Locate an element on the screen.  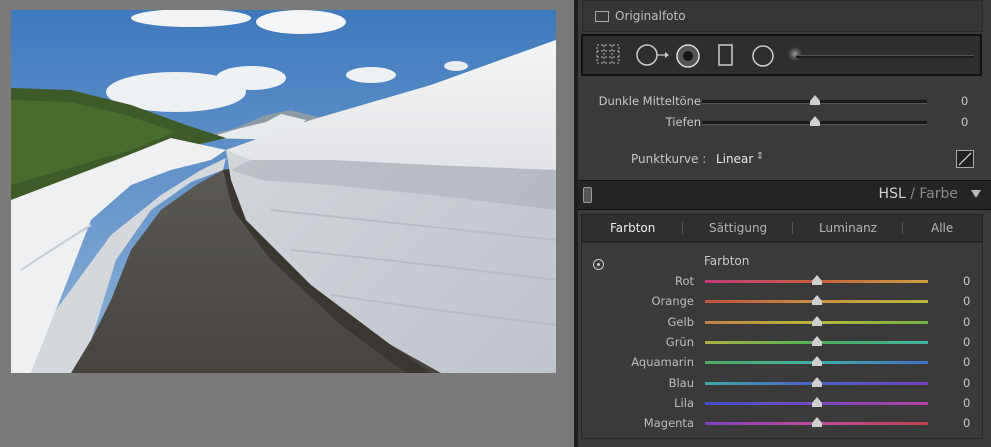
hsl-row-label: Aquamarin is located at coordinates (662, 362).